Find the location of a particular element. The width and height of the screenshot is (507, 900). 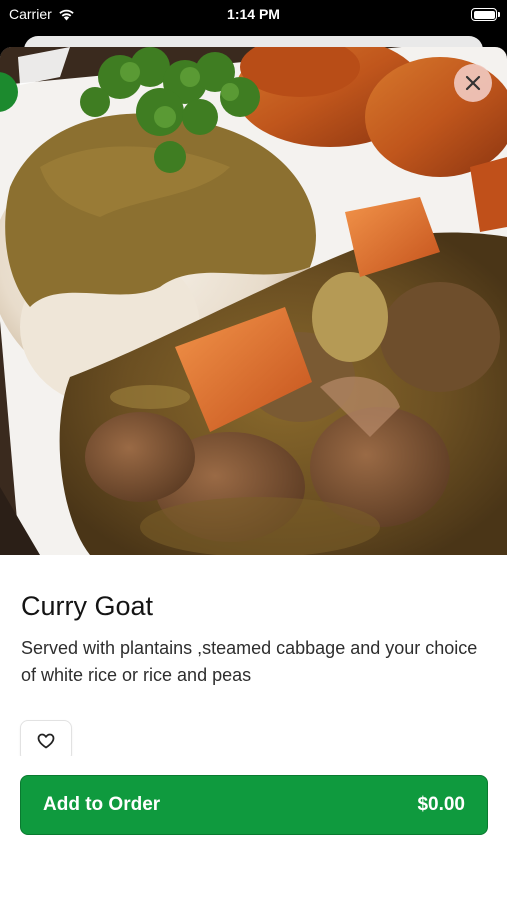

status-time: 1:14 PM is located at coordinates (253, 14).